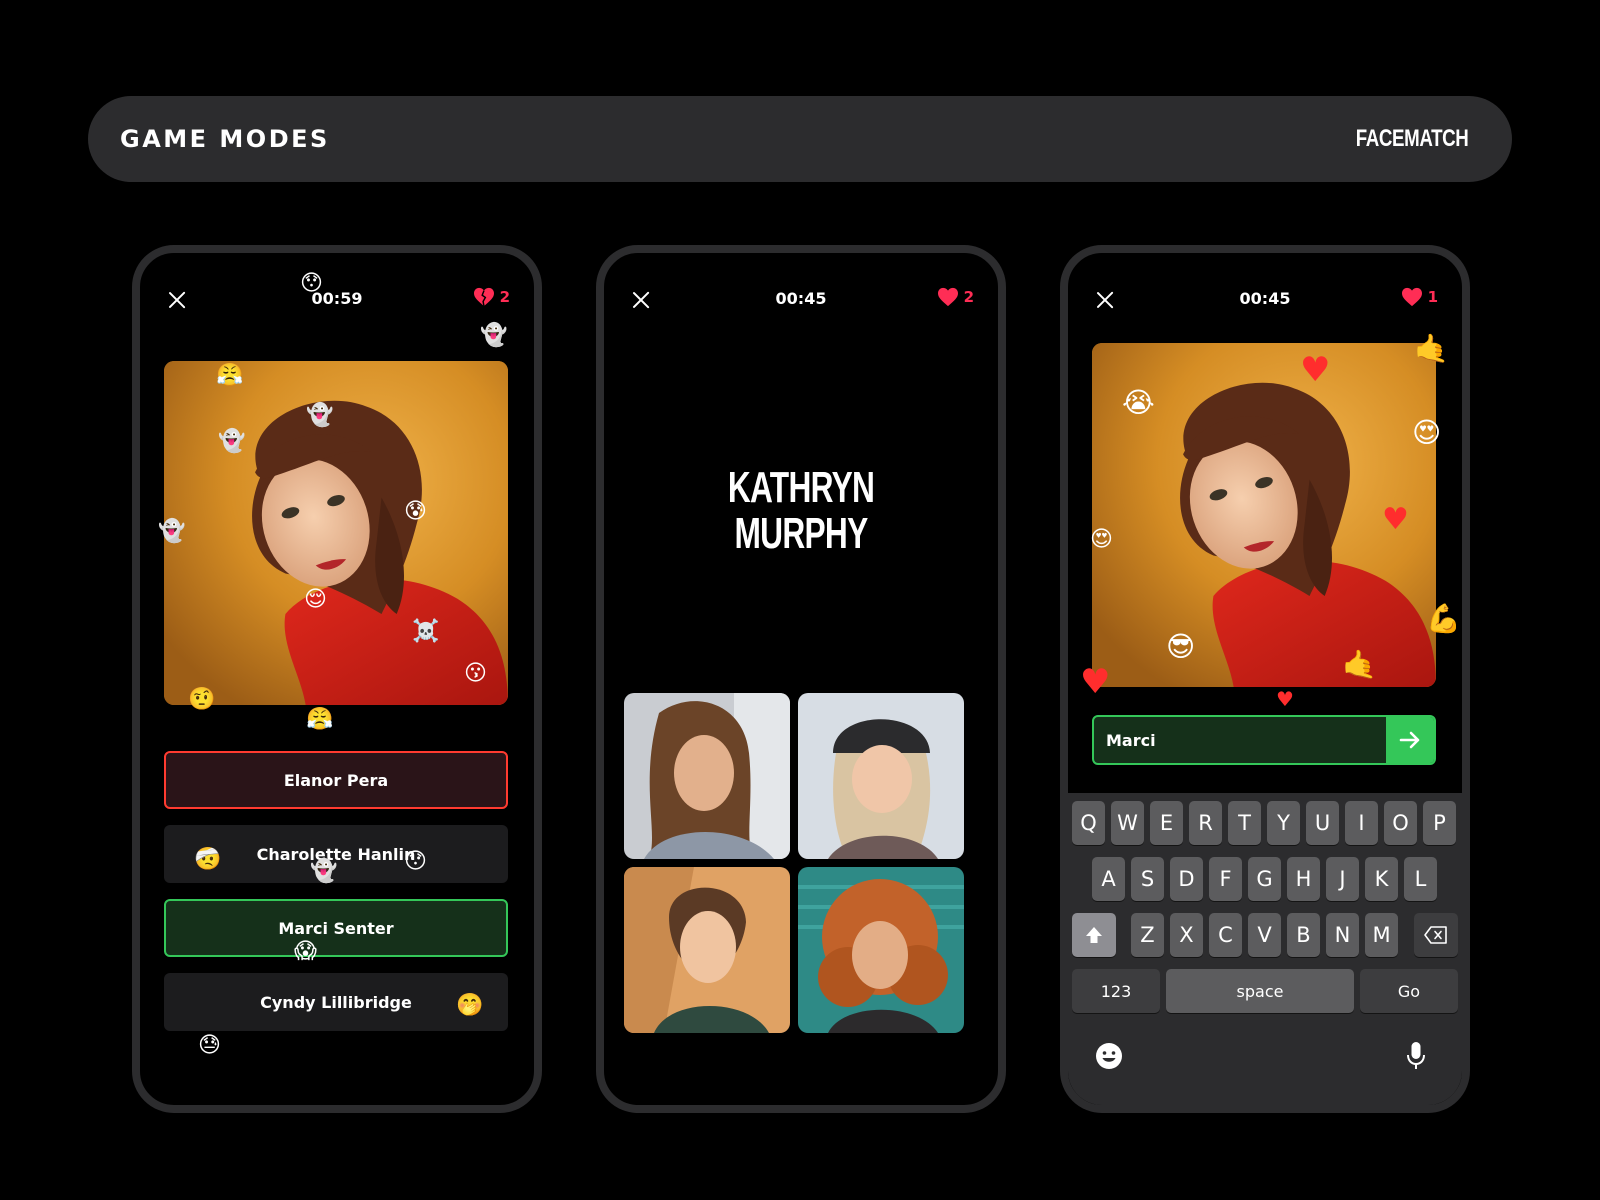  I want to click on answer-option-correct: Marci Senter, so click(336, 928).